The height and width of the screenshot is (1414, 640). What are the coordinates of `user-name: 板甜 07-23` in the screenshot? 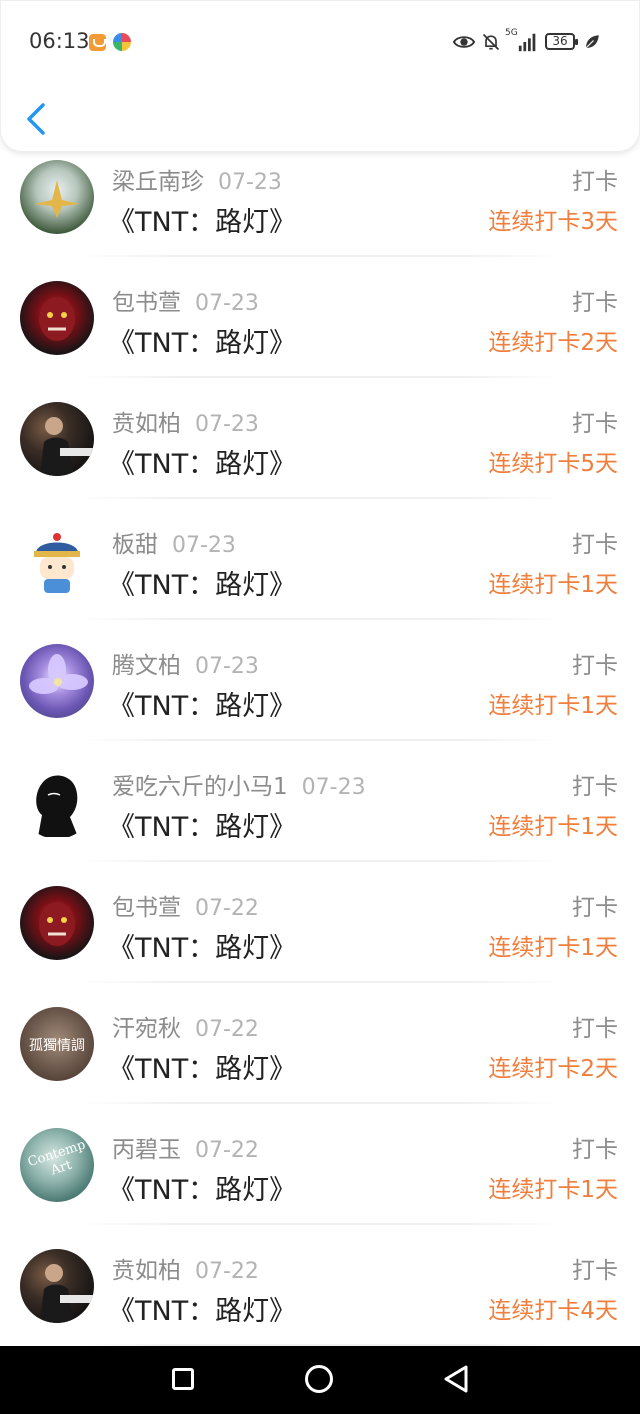 It's located at (174, 542).